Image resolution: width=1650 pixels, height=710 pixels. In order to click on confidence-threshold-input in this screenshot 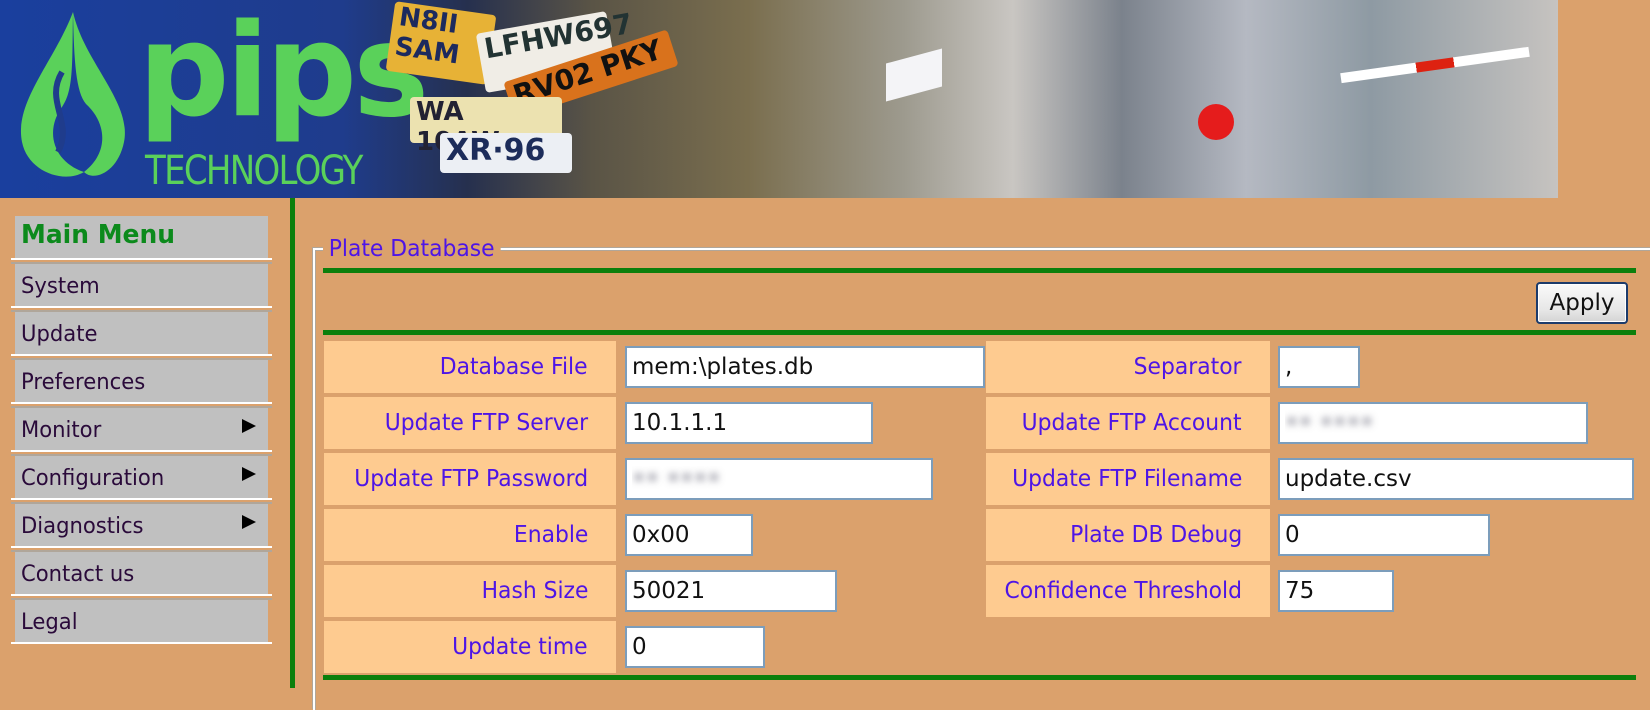, I will do `click(1336, 591)`.